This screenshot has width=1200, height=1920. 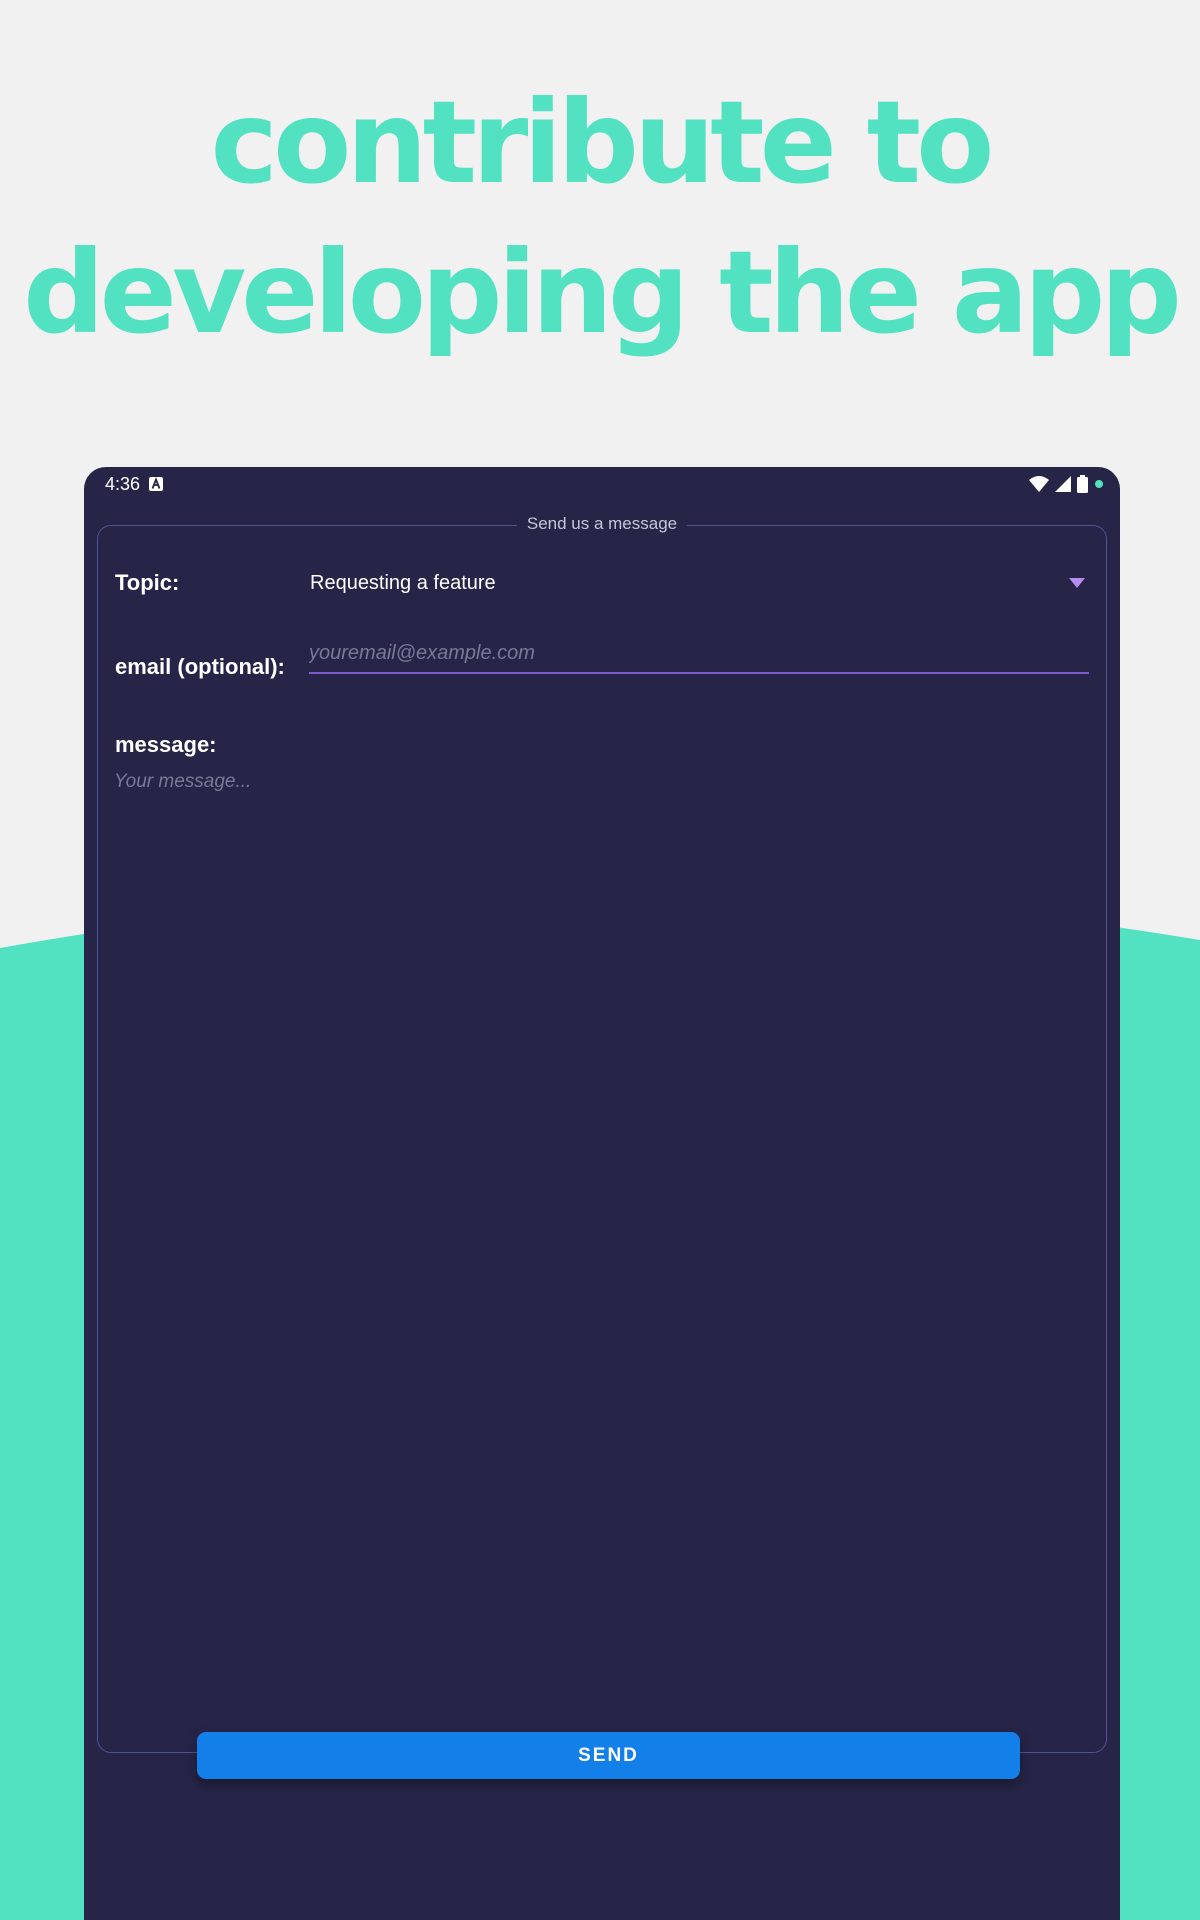 What do you see at coordinates (602, 483) in the screenshot?
I see `status-bar: 4:36` at bounding box center [602, 483].